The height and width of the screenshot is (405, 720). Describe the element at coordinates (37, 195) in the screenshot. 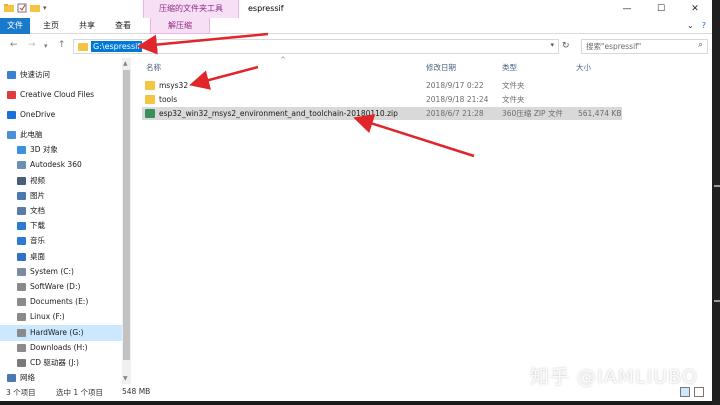

I see `nav-item-label: 图片` at that location.